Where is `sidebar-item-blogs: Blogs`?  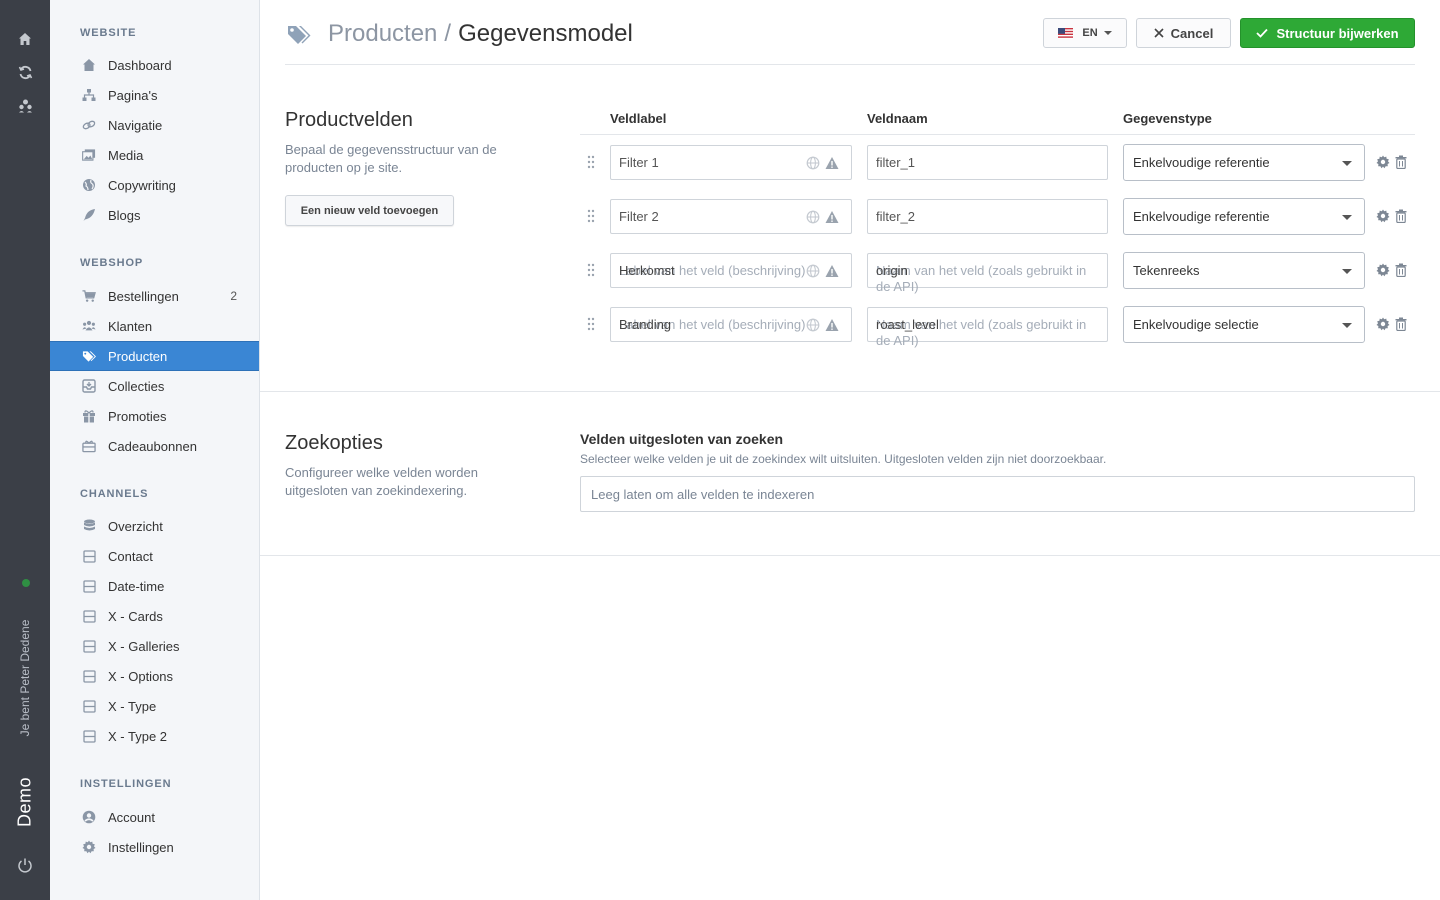 sidebar-item-blogs: Blogs is located at coordinates (154, 215).